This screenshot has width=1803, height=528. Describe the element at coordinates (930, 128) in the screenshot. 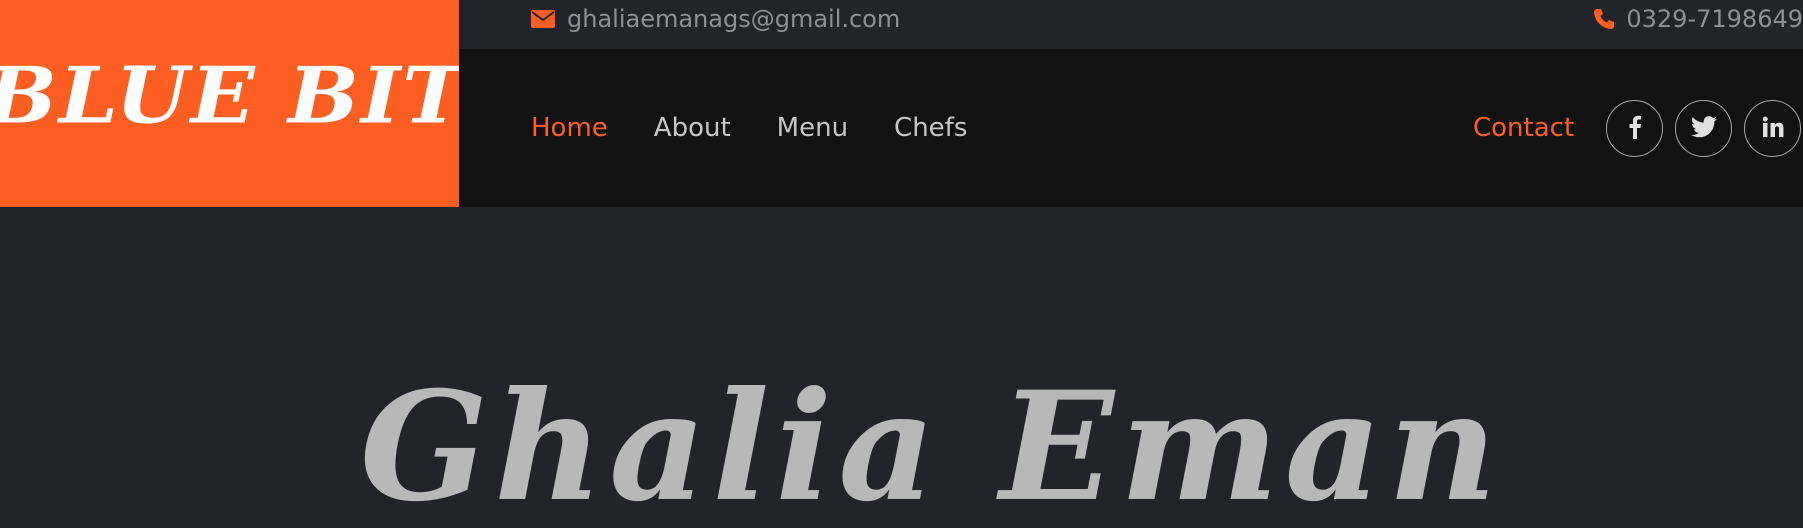

I see `nav-item-chefs: Chefs` at that location.